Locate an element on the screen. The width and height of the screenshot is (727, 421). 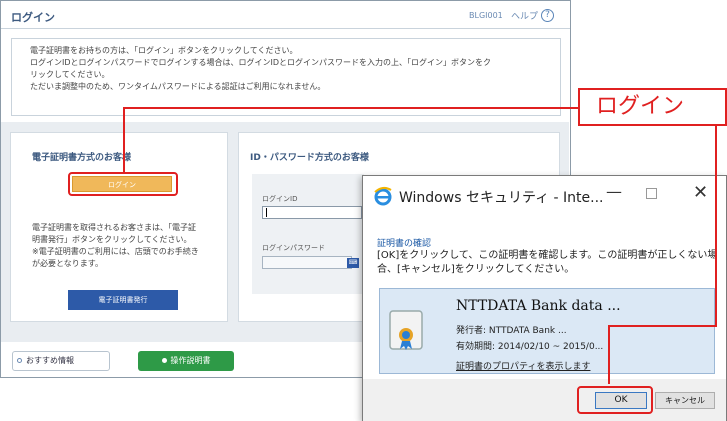
help-label: ヘルプ is located at coordinates (525, 17).